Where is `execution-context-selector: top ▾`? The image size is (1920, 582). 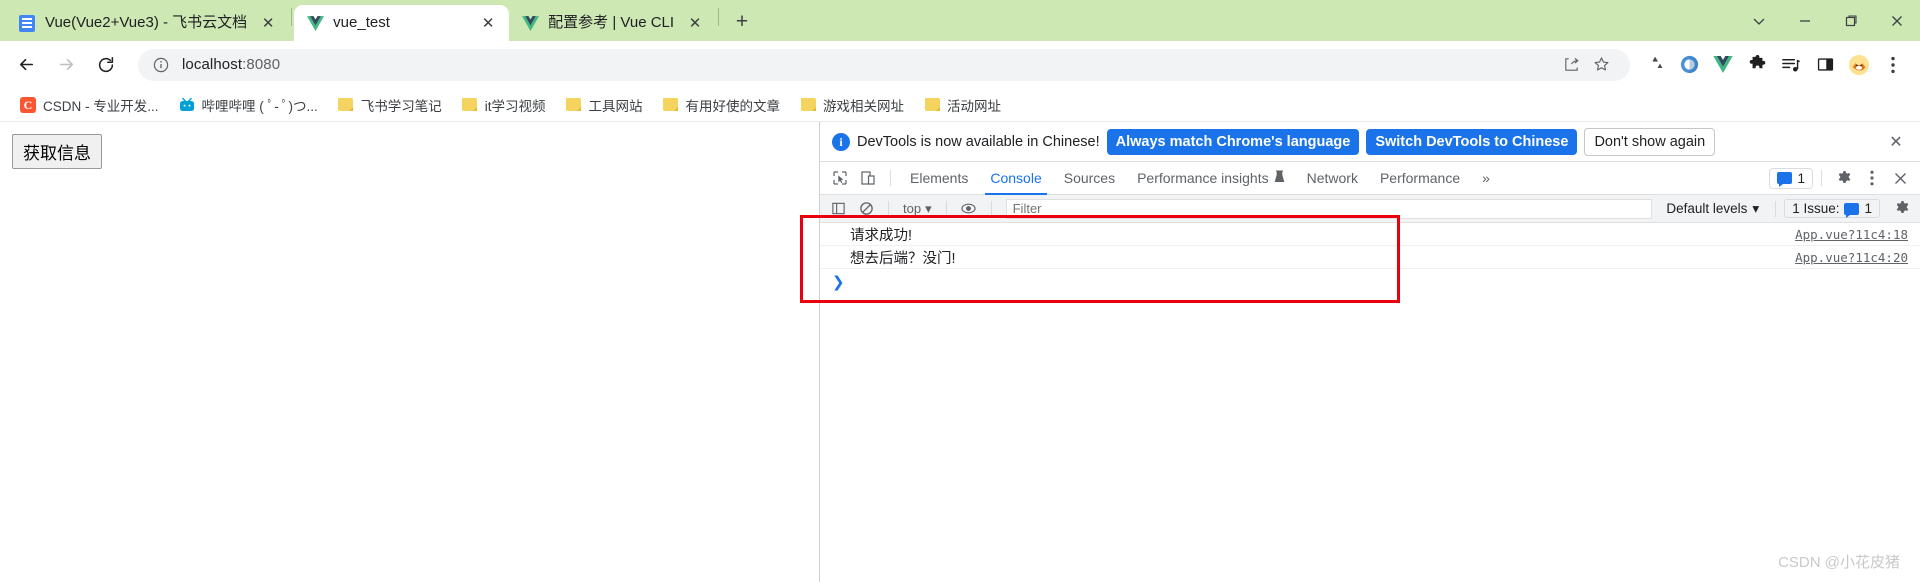
execution-context-selector: top ▾ is located at coordinates (917, 209).